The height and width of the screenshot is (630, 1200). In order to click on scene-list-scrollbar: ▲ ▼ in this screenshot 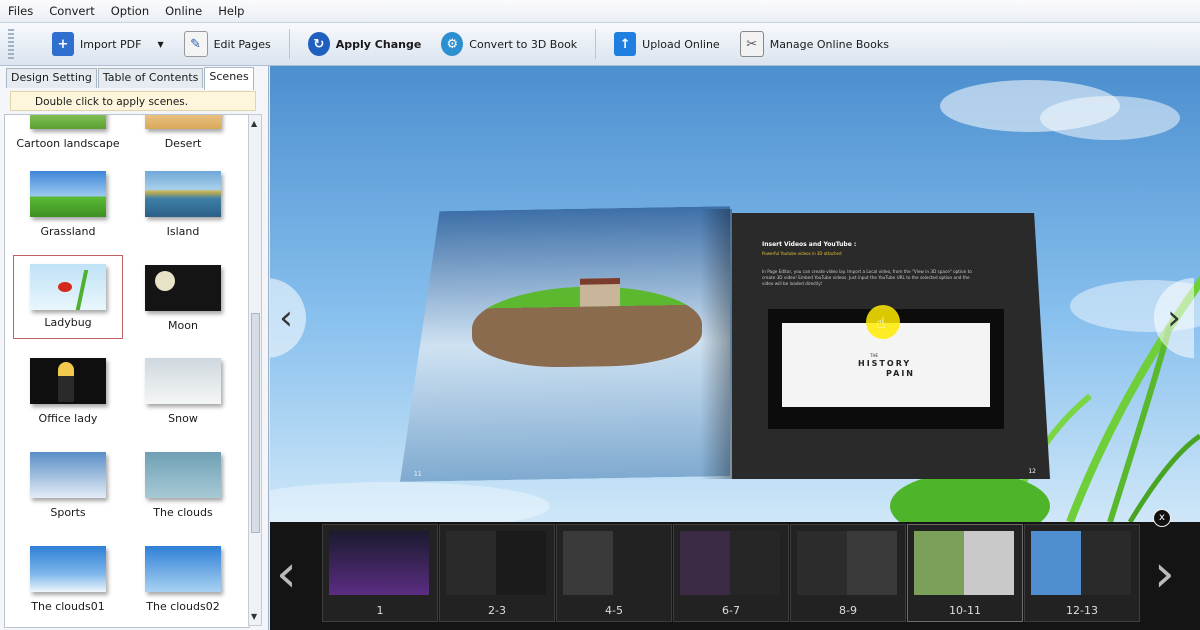, I will do `click(255, 370)`.